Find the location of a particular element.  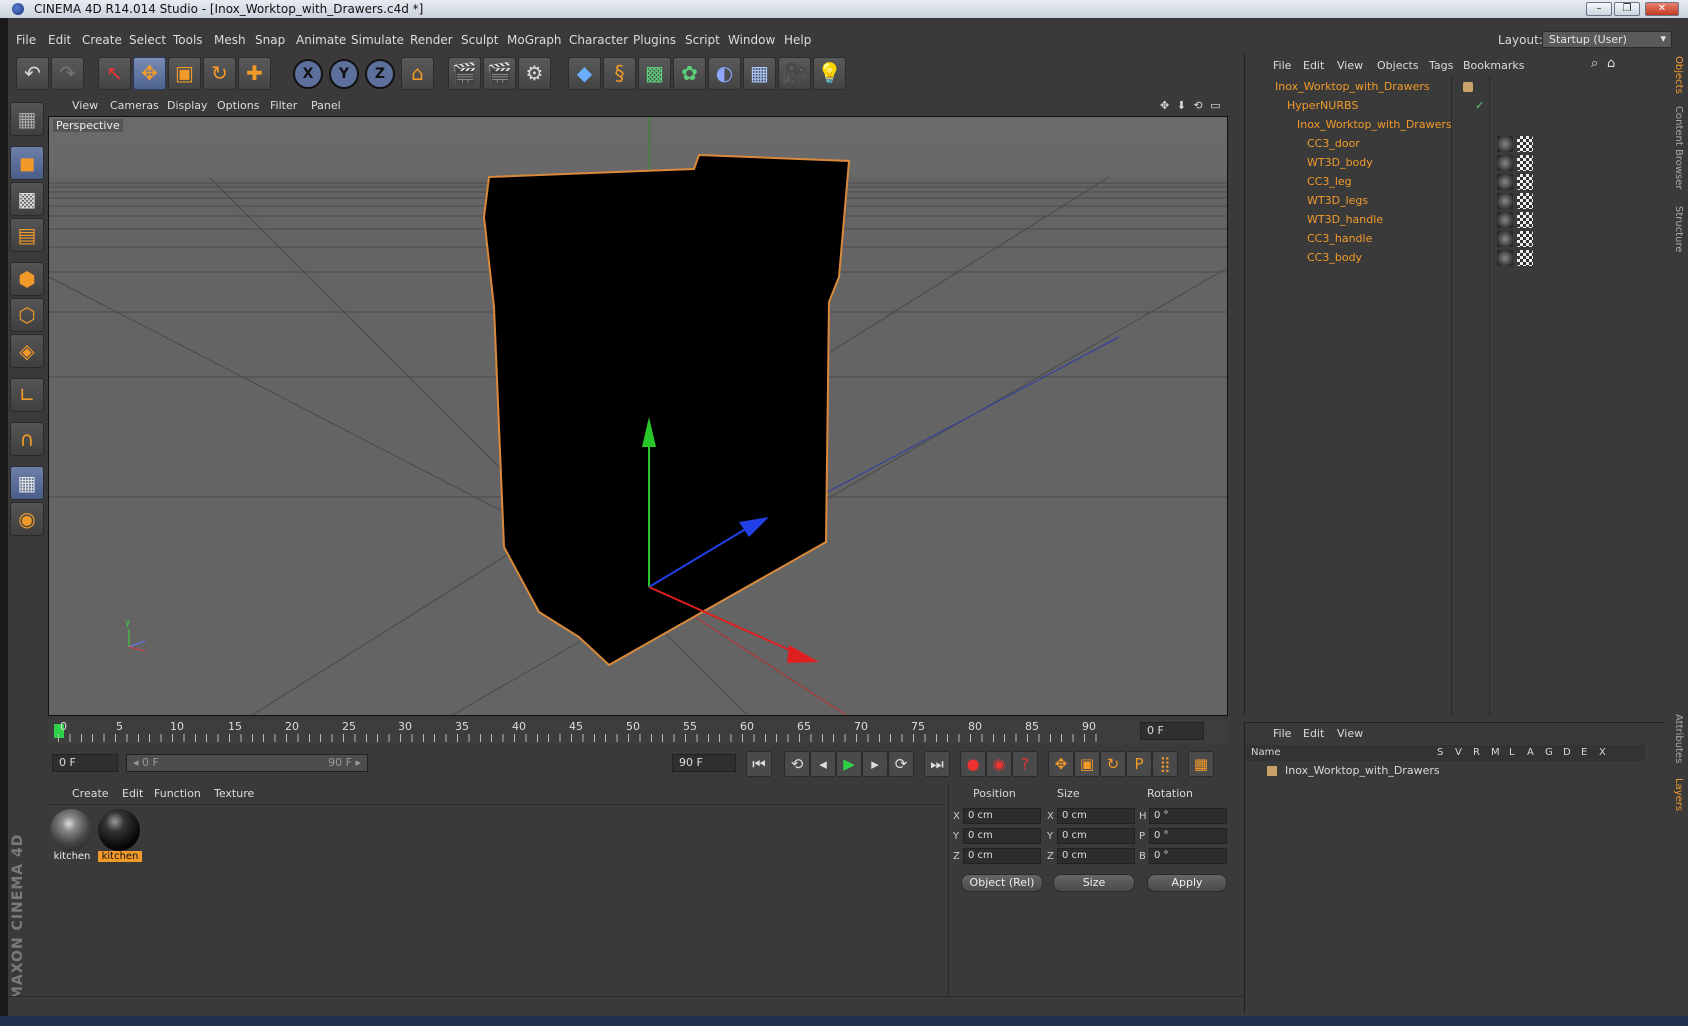

workplane-lock-icon: ▦ is located at coordinates (27, 483).